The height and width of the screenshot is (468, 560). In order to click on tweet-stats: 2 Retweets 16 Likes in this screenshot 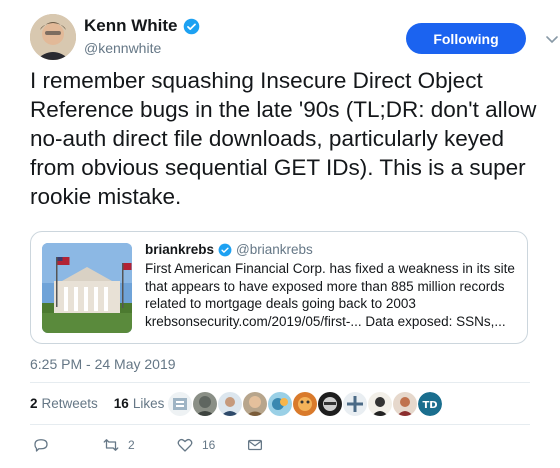, I will do `click(105, 403)`.